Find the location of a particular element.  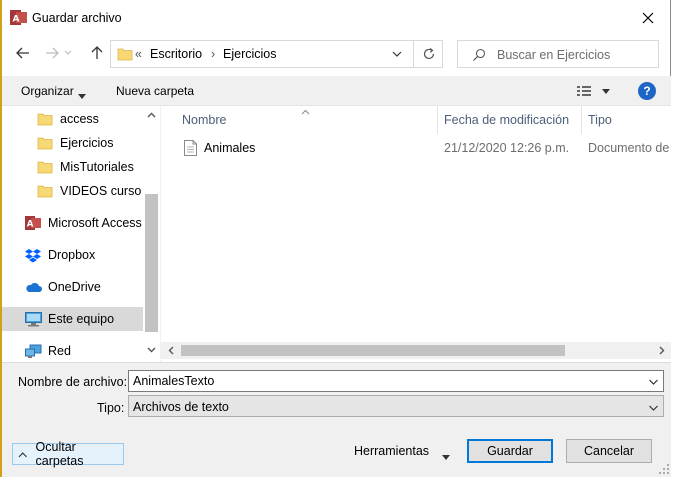

address-bar: « Escritorio › Ejercicios is located at coordinates (276, 54).